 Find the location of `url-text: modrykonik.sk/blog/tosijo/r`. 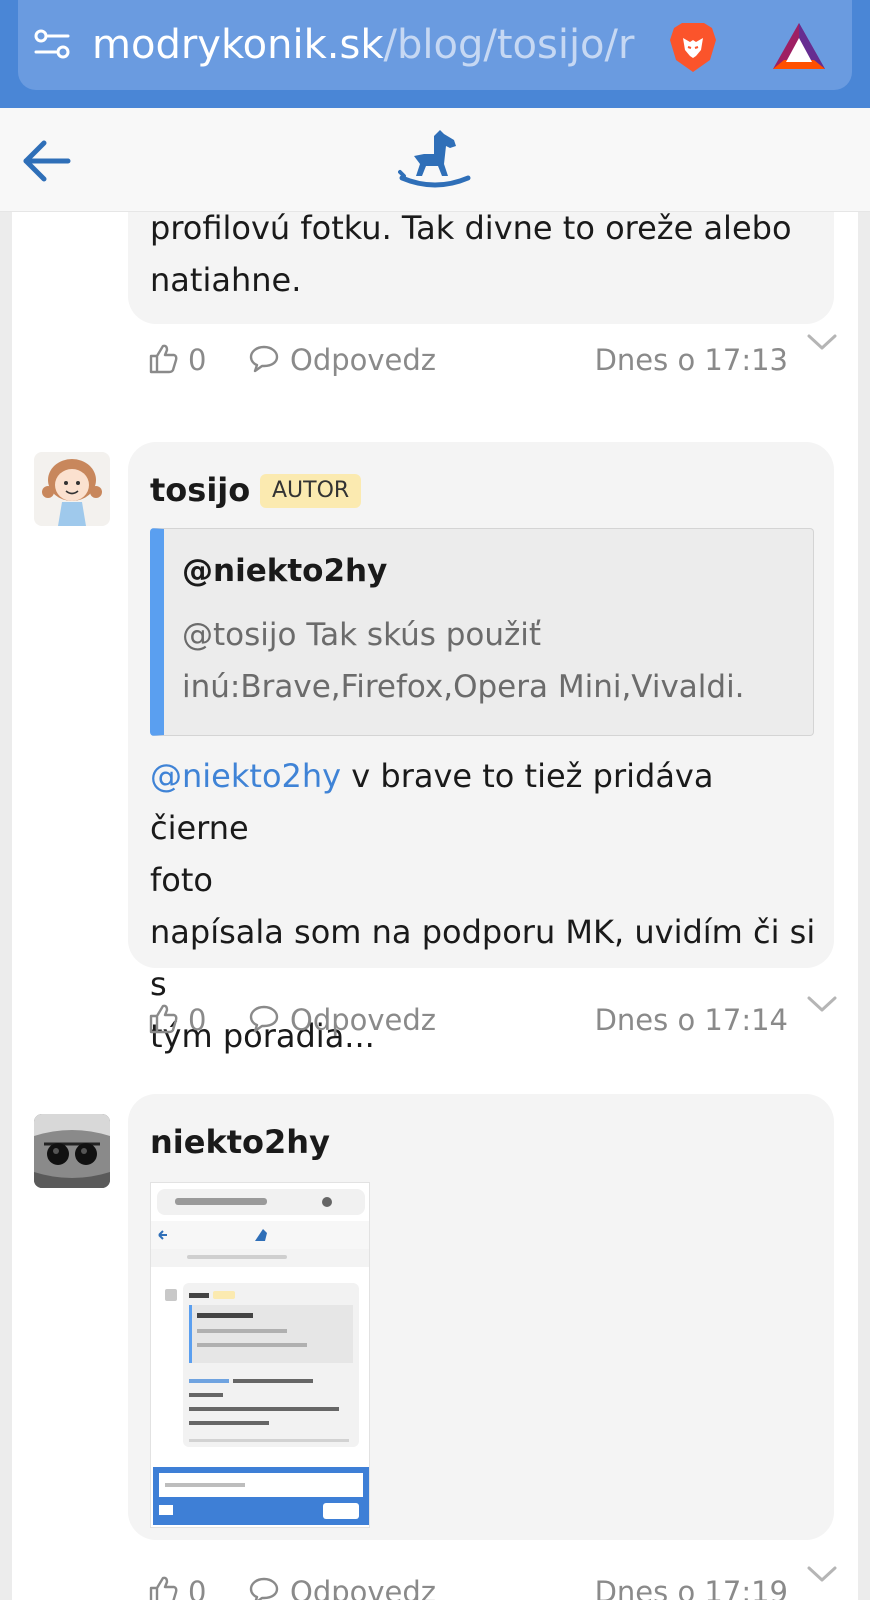

url-text: modrykonik.sk/blog/tosijo/r is located at coordinates (377, 45).